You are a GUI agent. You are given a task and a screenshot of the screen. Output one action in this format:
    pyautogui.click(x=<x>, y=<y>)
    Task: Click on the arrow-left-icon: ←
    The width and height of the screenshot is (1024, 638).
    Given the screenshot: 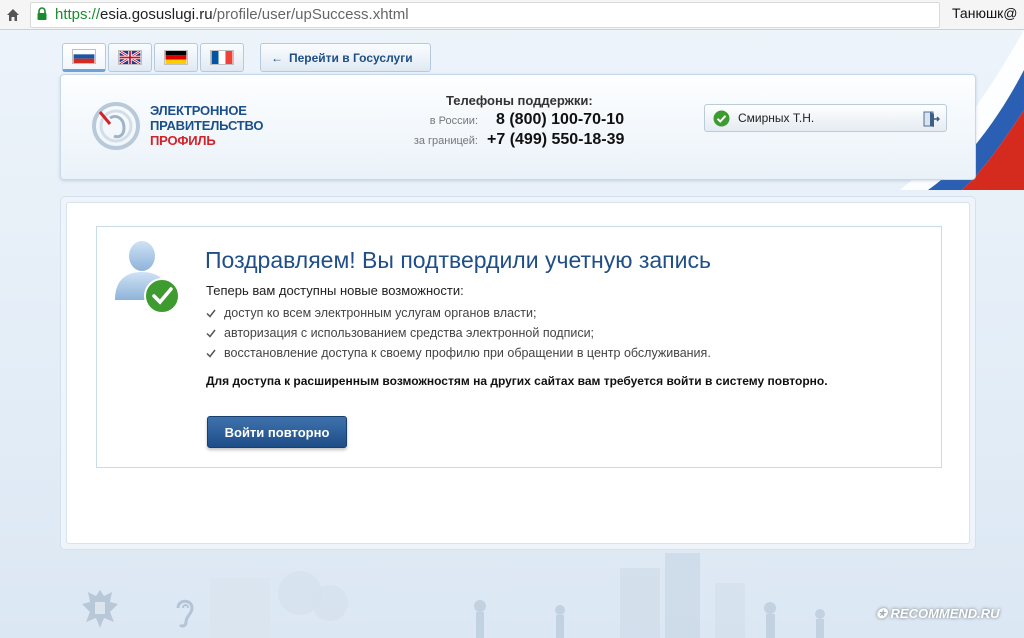 What is the action you would take?
    pyautogui.click(x=277, y=57)
    